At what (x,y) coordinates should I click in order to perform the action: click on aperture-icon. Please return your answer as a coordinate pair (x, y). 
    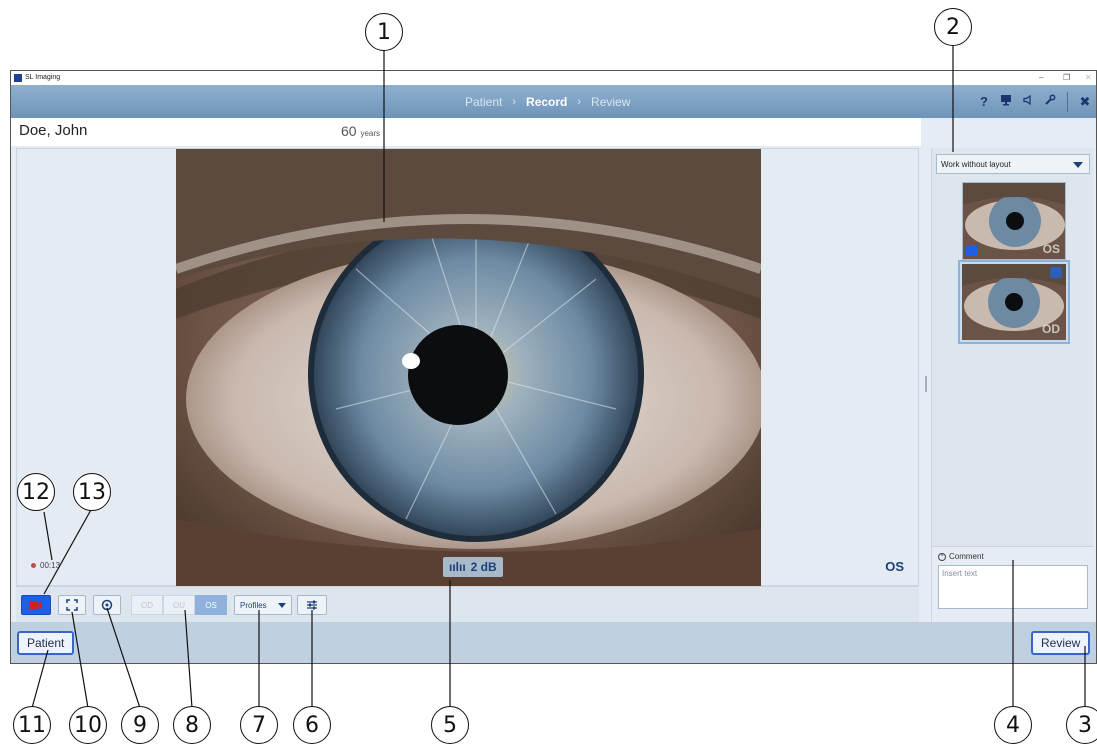
    Looking at the image, I should click on (107, 605).